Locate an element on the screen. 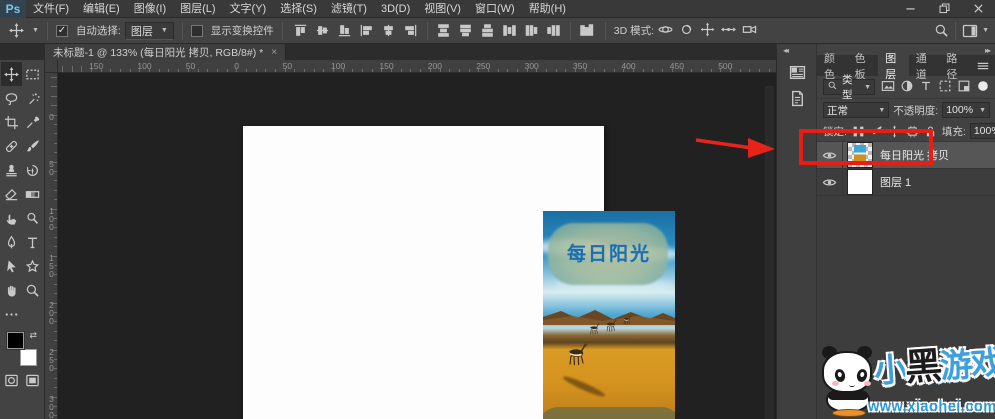  menu-item: 滤镜(T) is located at coordinates (349, 9).